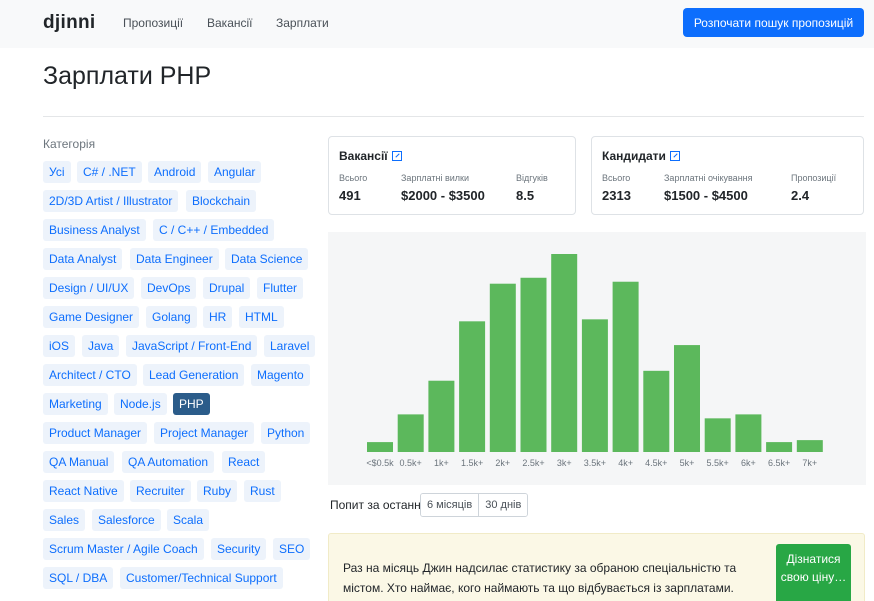 Image resolution: width=874 pixels, height=601 pixels. Describe the element at coordinates (109, 172) in the screenshot. I see `category-tag-c-net: C# / .NET` at that location.